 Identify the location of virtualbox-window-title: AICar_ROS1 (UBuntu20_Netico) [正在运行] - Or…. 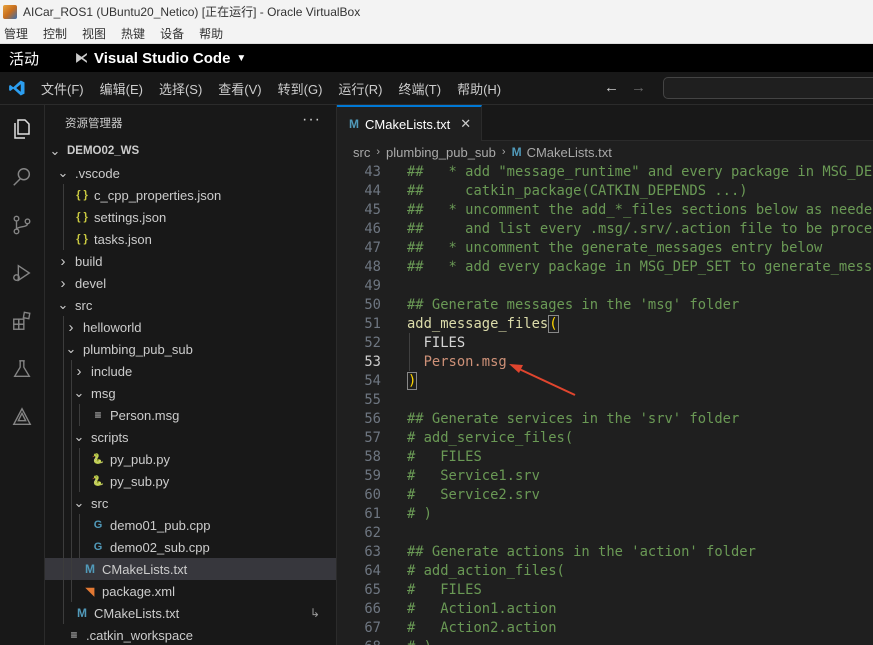
(192, 12).